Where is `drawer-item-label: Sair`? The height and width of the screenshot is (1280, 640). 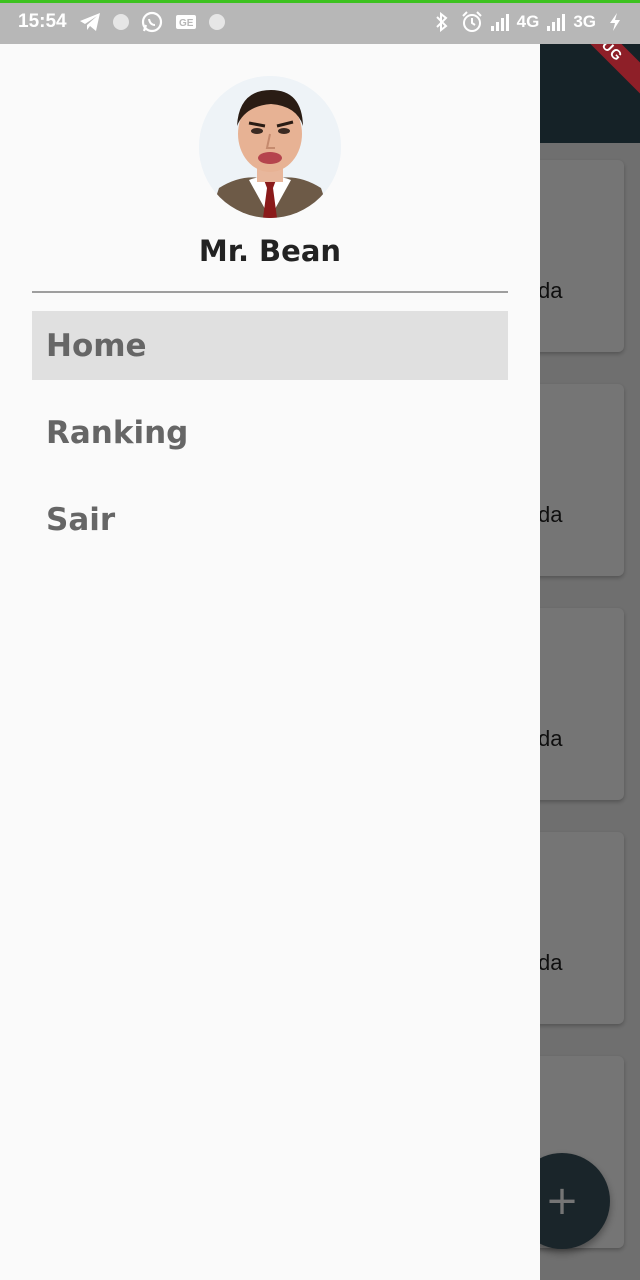 drawer-item-label: Sair is located at coordinates (81, 519).